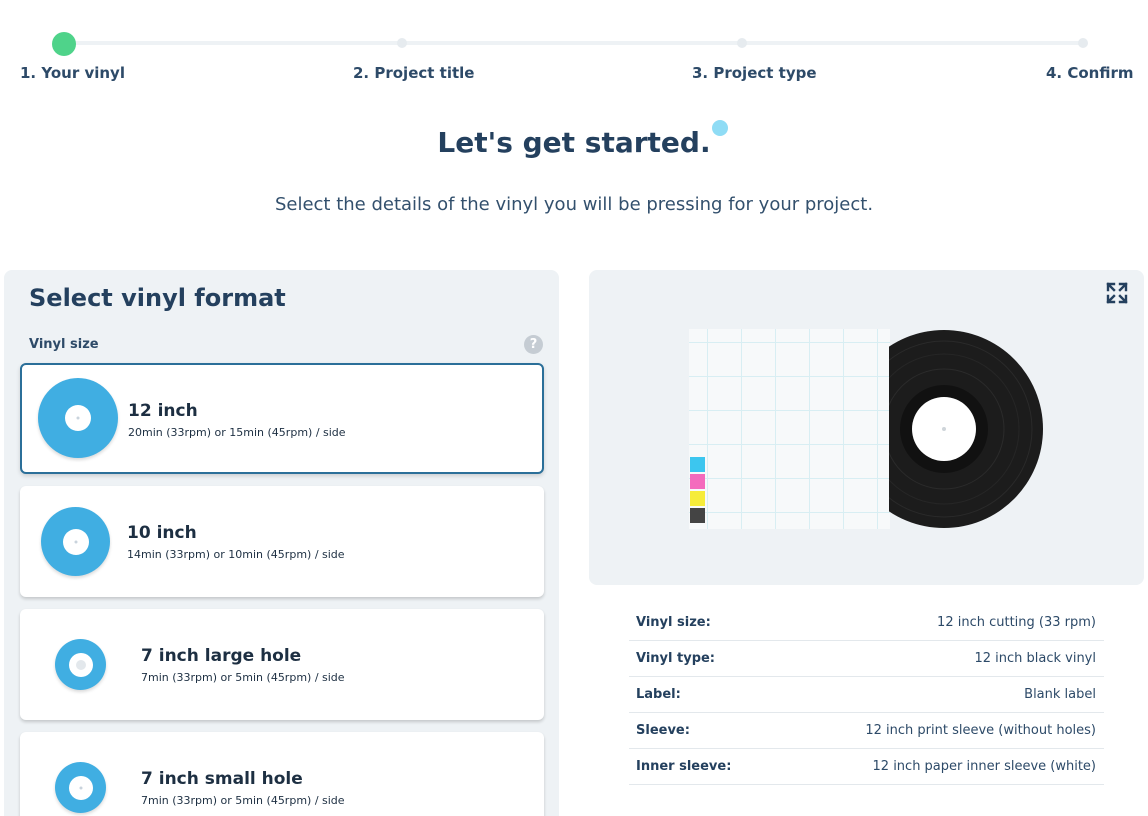 The width and height of the screenshot is (1148, 816). I want to click on vinyl-size-label: Vinyl size, so click(64, 344).